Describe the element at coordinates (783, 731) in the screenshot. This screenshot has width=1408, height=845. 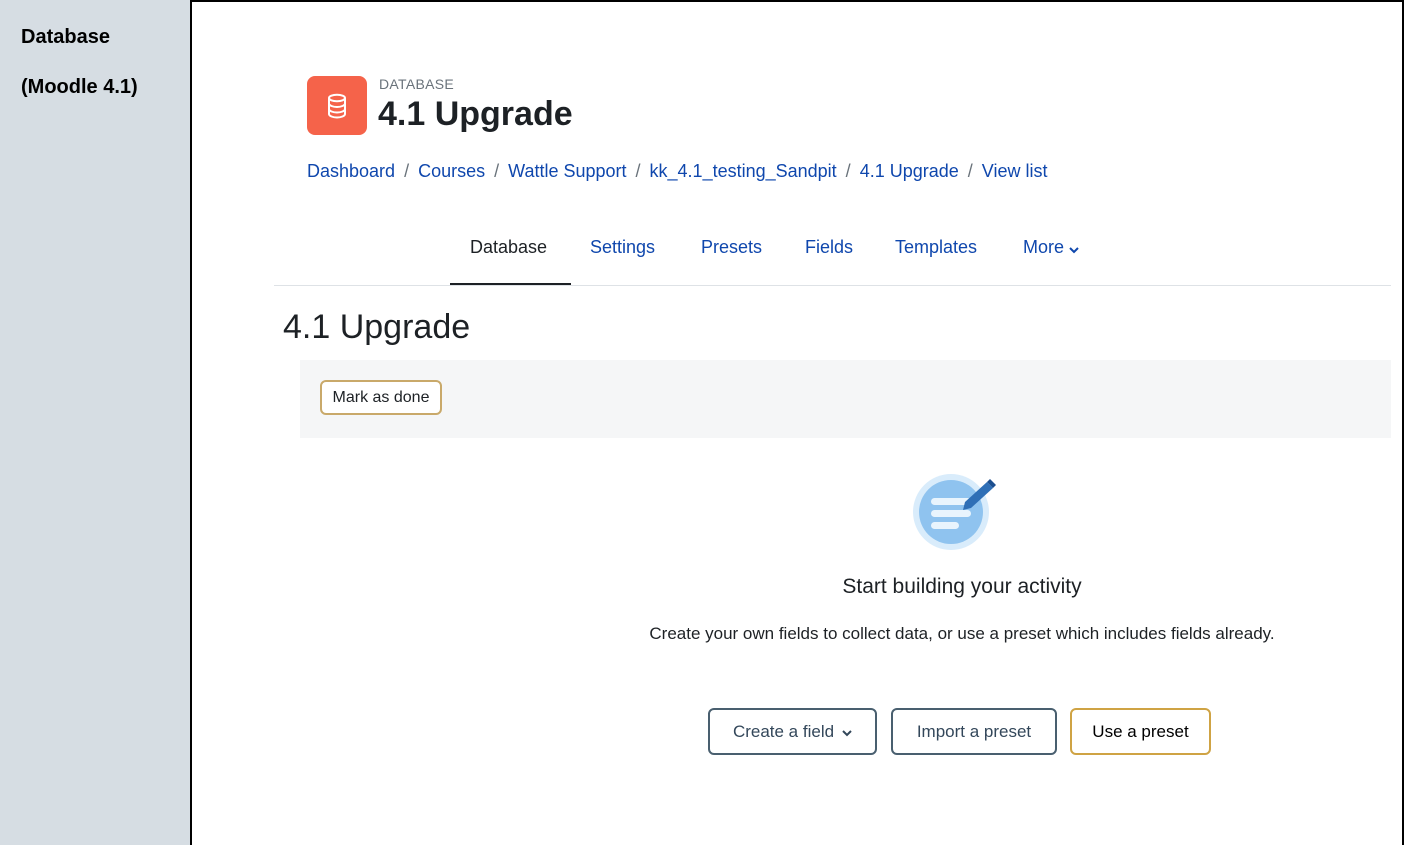
I see `create-field-label: Create a field` at that location.